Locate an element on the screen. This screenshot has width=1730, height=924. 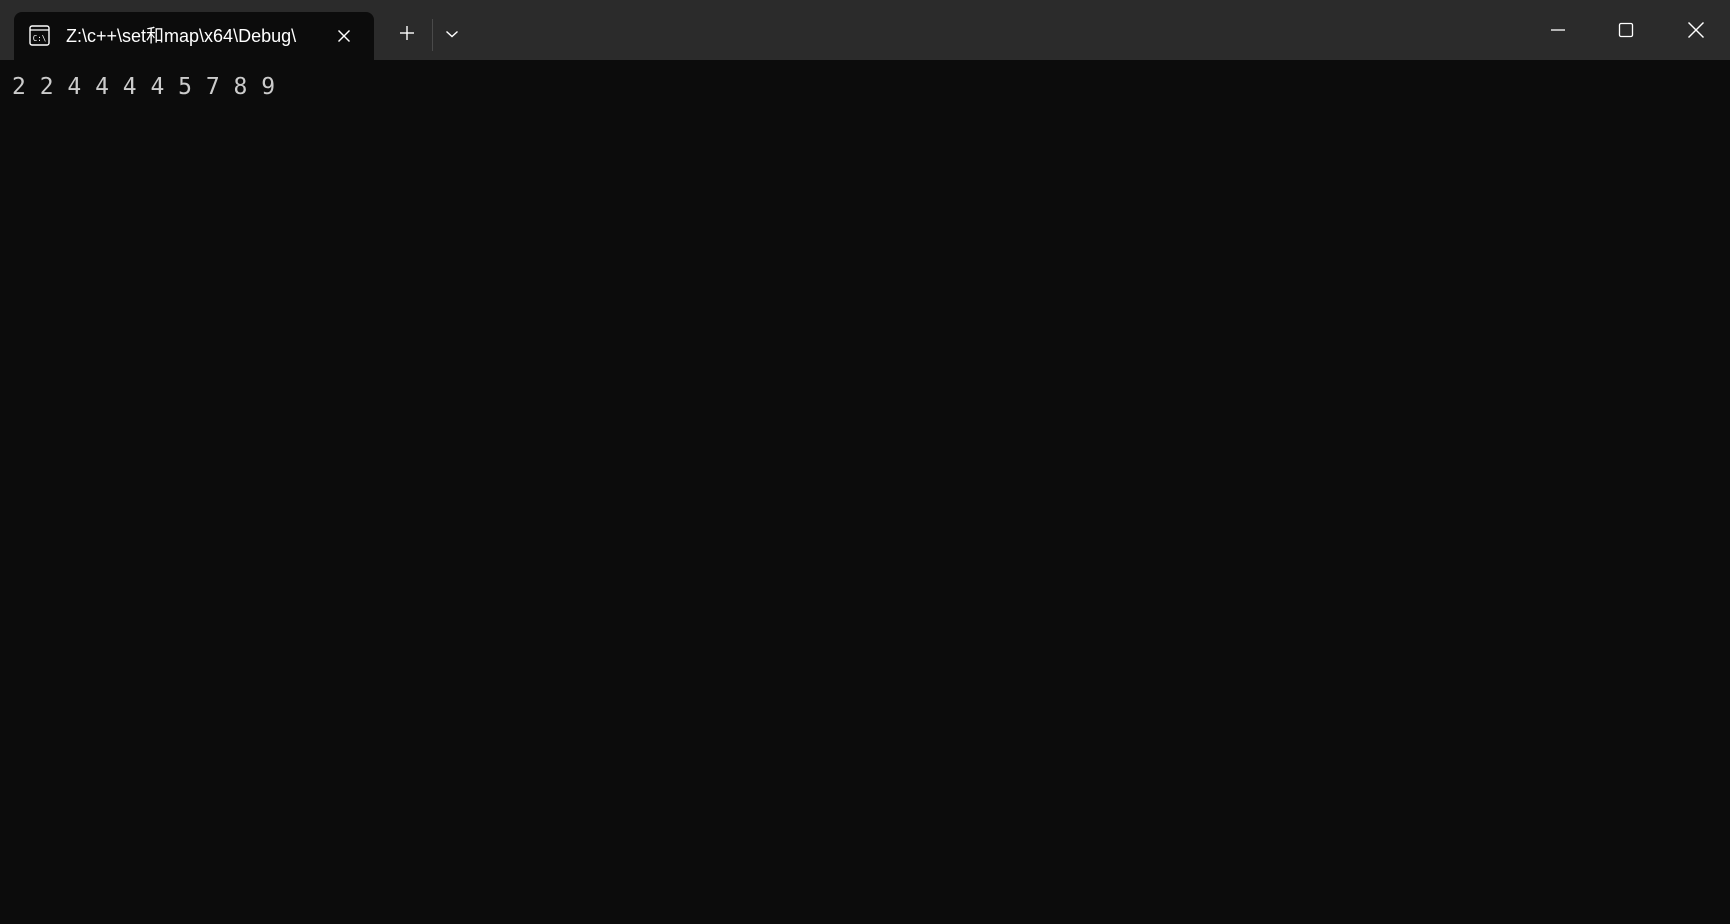
svg-text: C:\ is located at coordinates (40, 38).